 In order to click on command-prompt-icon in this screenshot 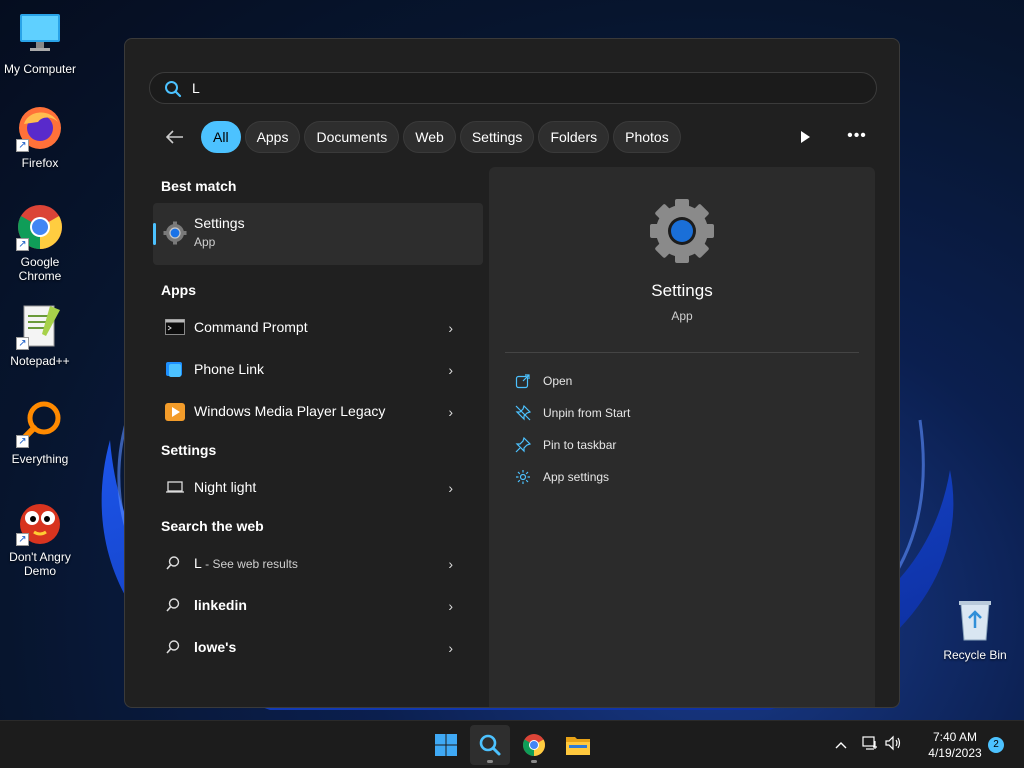, I will do `click(175, 328)`.